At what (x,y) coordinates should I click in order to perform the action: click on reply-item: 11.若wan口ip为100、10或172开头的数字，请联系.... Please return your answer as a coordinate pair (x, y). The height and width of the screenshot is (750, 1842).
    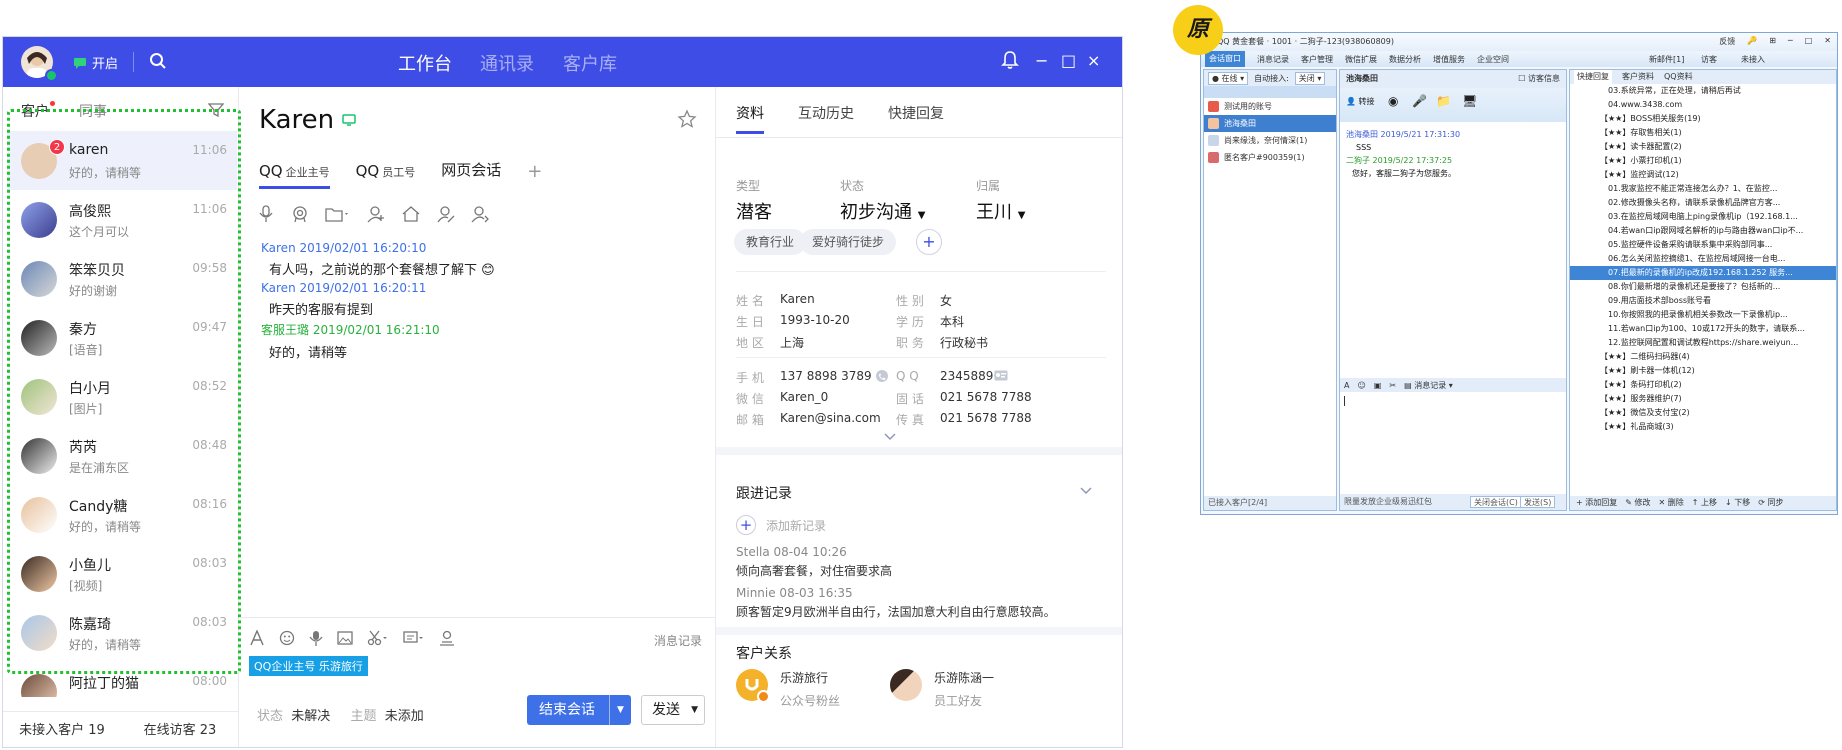
    Looking at the image, I should click on (1703, 329).